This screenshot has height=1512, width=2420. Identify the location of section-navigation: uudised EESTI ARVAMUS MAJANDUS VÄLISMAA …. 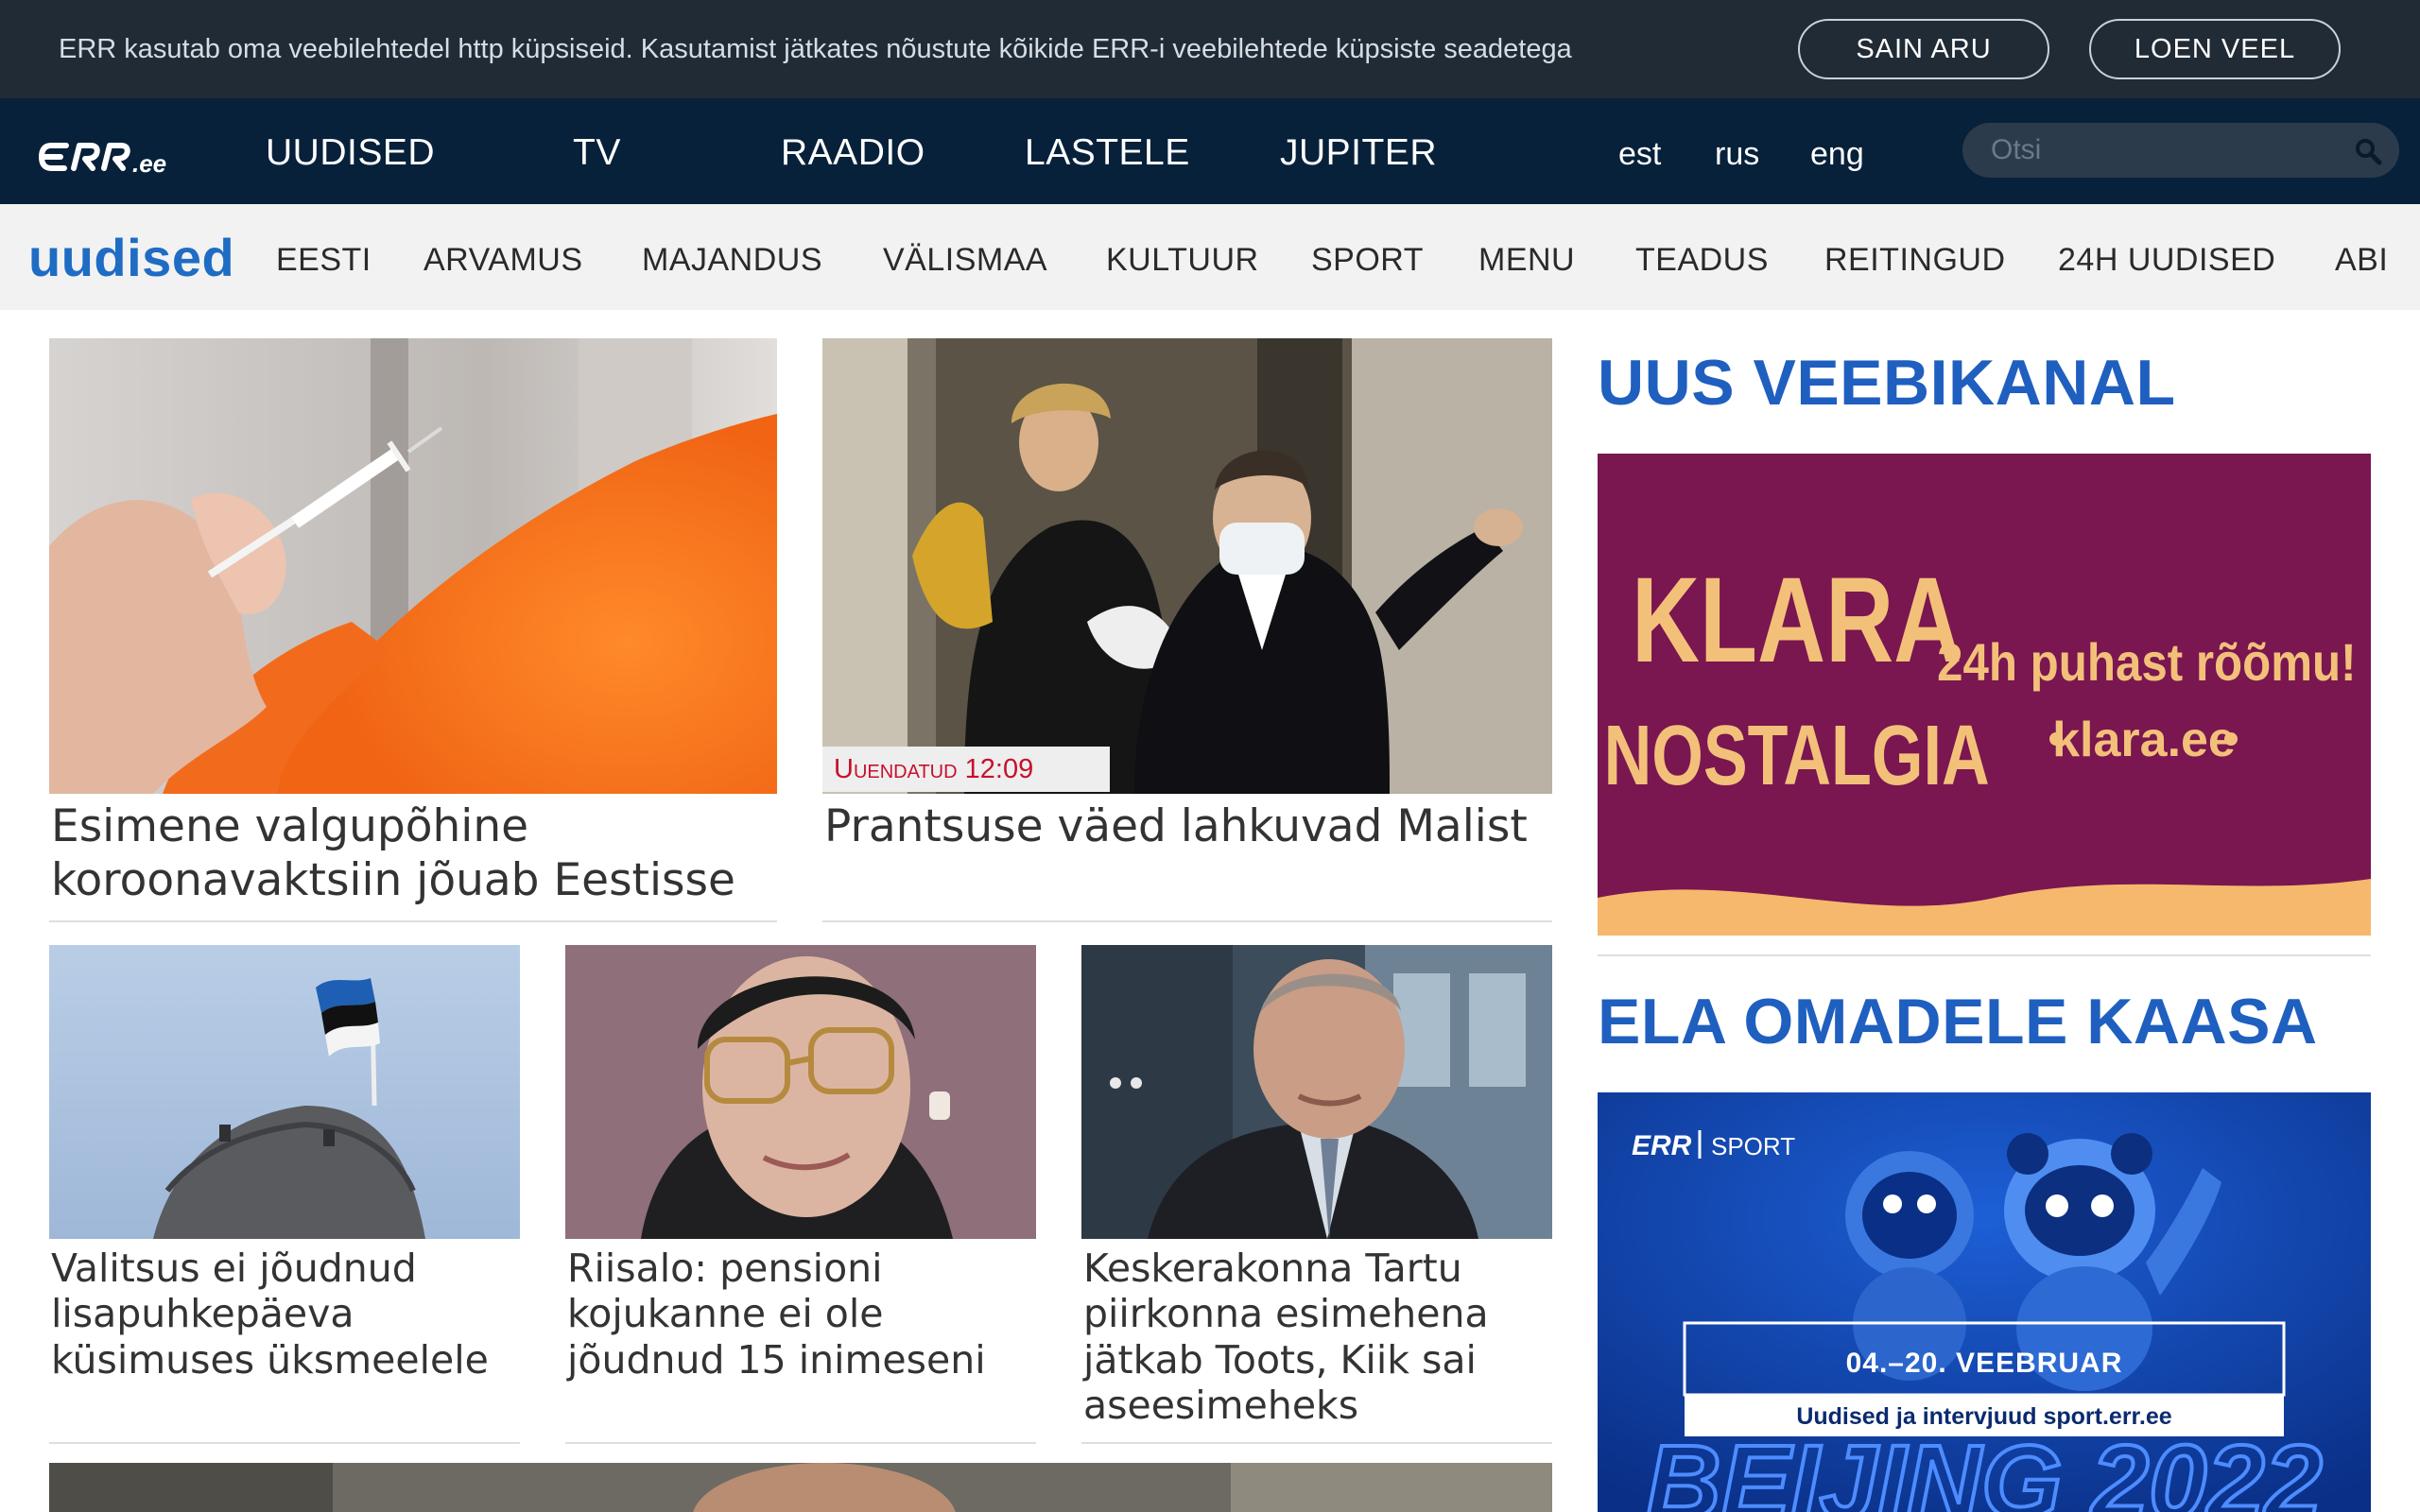
(1210, 257).